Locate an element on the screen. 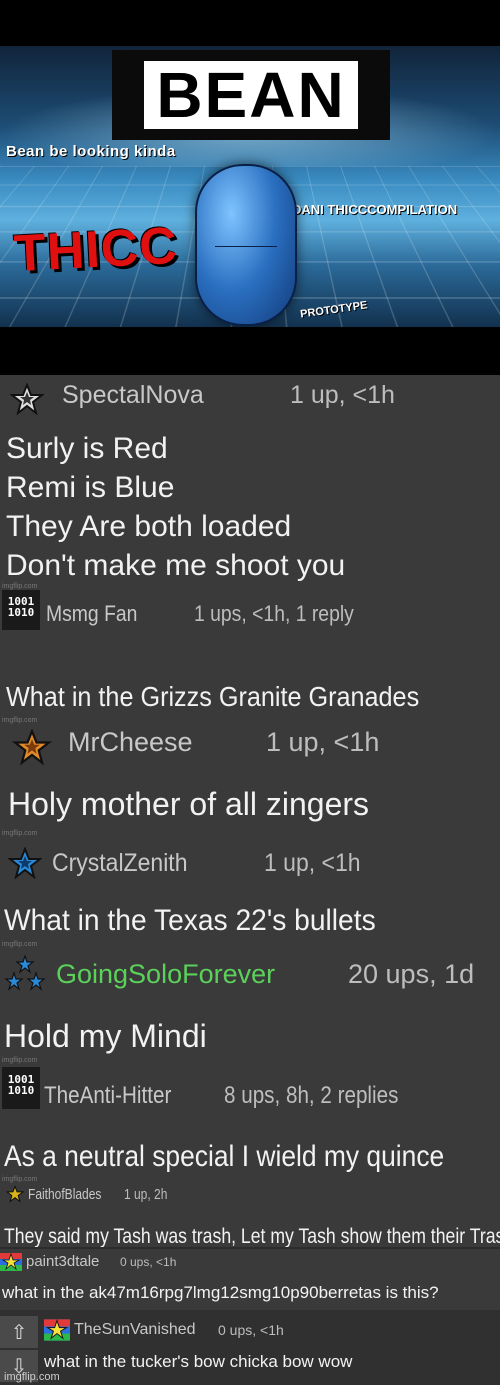  divider is located at coordinates (250, 1248).